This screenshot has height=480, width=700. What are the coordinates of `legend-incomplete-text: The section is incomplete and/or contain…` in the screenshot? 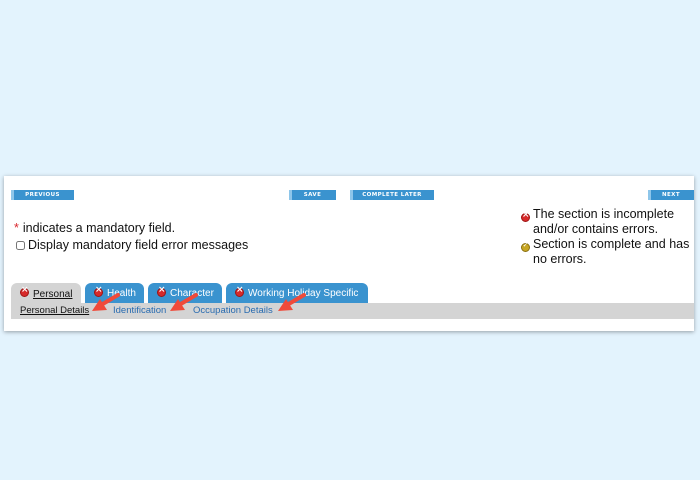 It's located at (604, 221).